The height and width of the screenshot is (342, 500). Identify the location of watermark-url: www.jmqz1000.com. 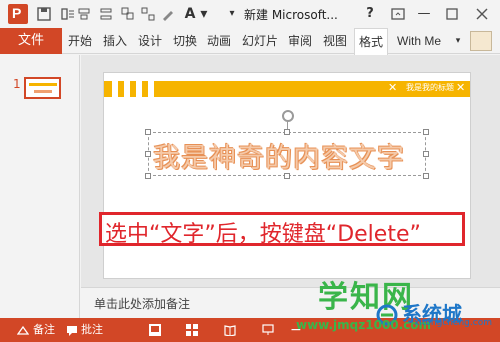
(364, 325).